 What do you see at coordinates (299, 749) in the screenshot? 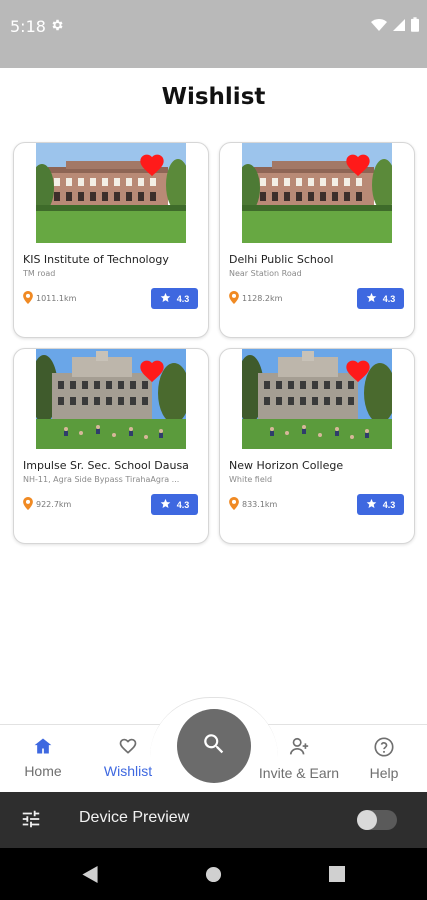
I see `add-person-icon` at bounding box center [299, 749].